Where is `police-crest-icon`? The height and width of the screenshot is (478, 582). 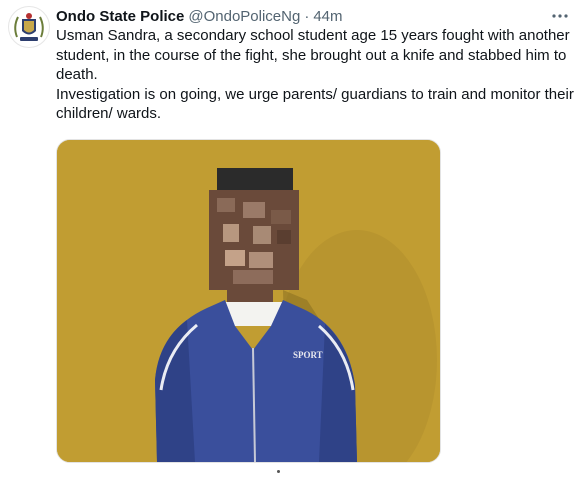
police-crest-icon is located at coordinates (29, 27).